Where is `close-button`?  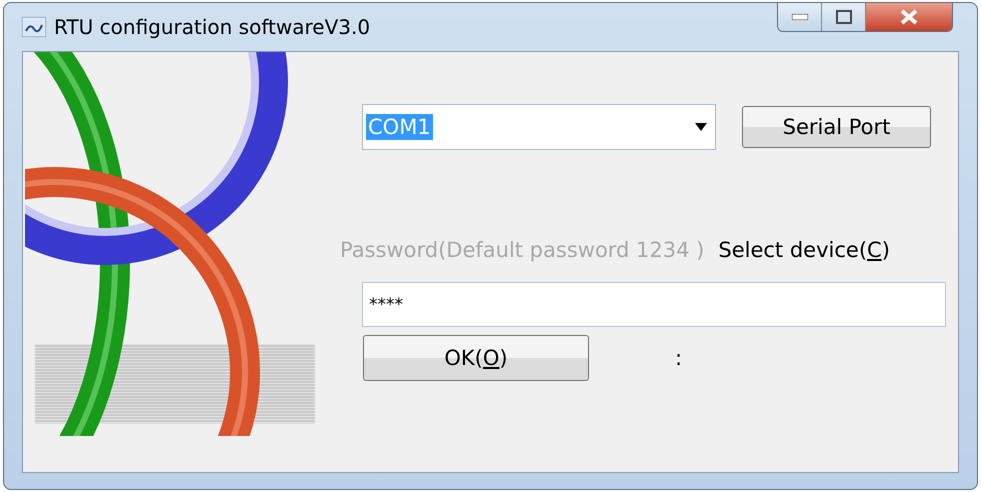
close-button is located at coordinates (909, 17).